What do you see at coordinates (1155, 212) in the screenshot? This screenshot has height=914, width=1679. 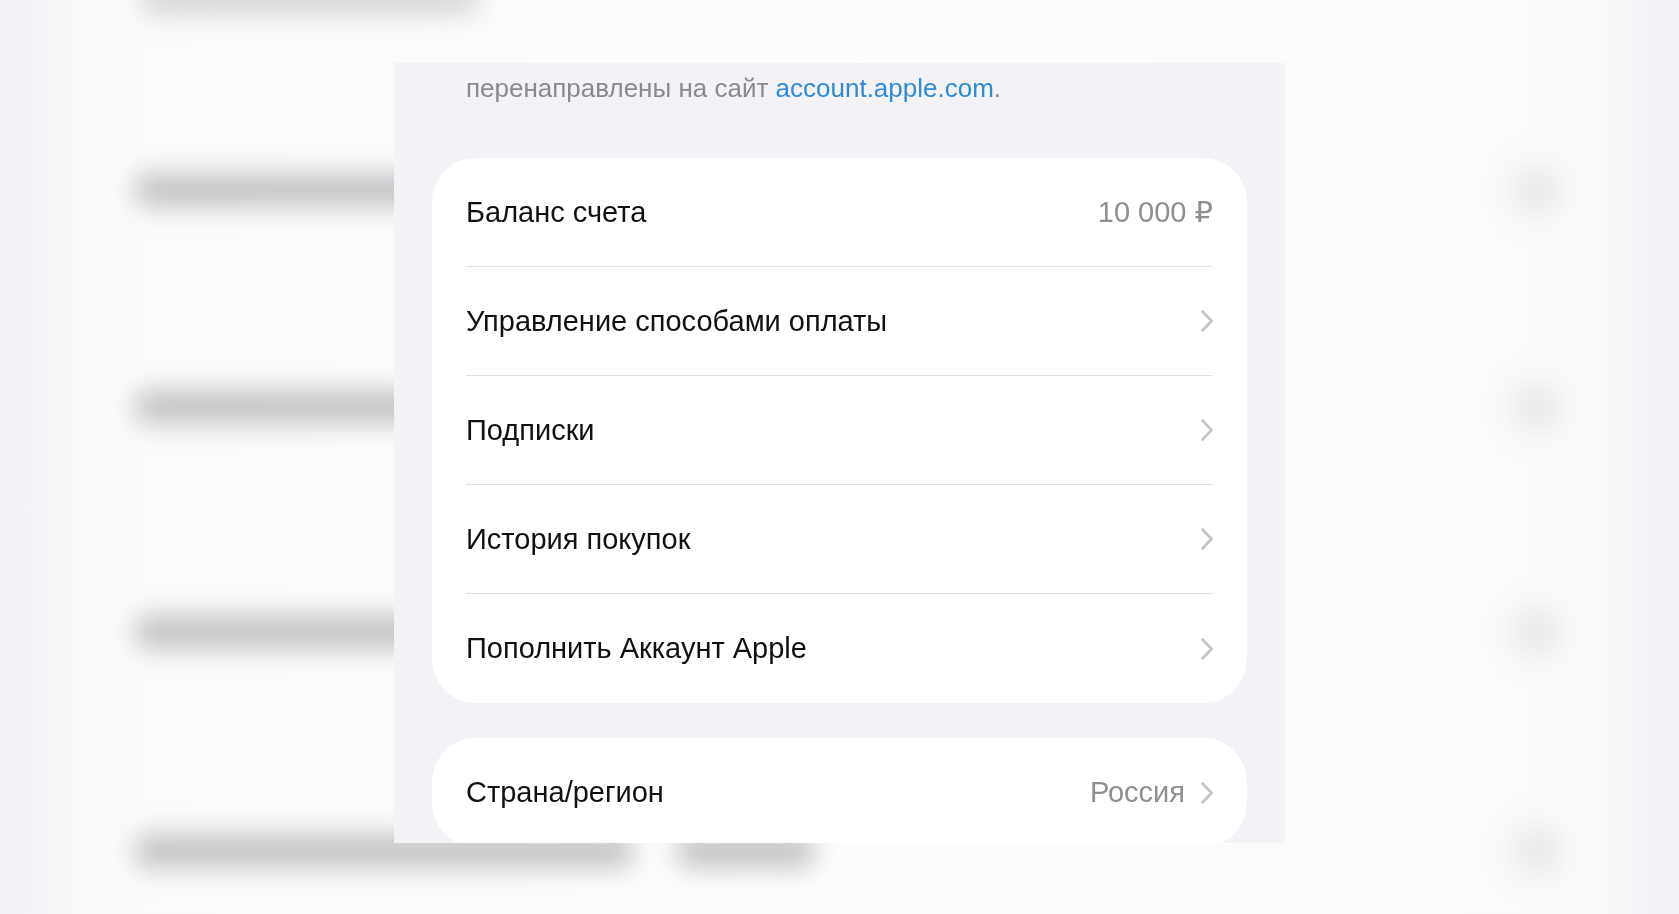 I see `row-value: 10 000 ₽` at bounding box center [1155, 212].